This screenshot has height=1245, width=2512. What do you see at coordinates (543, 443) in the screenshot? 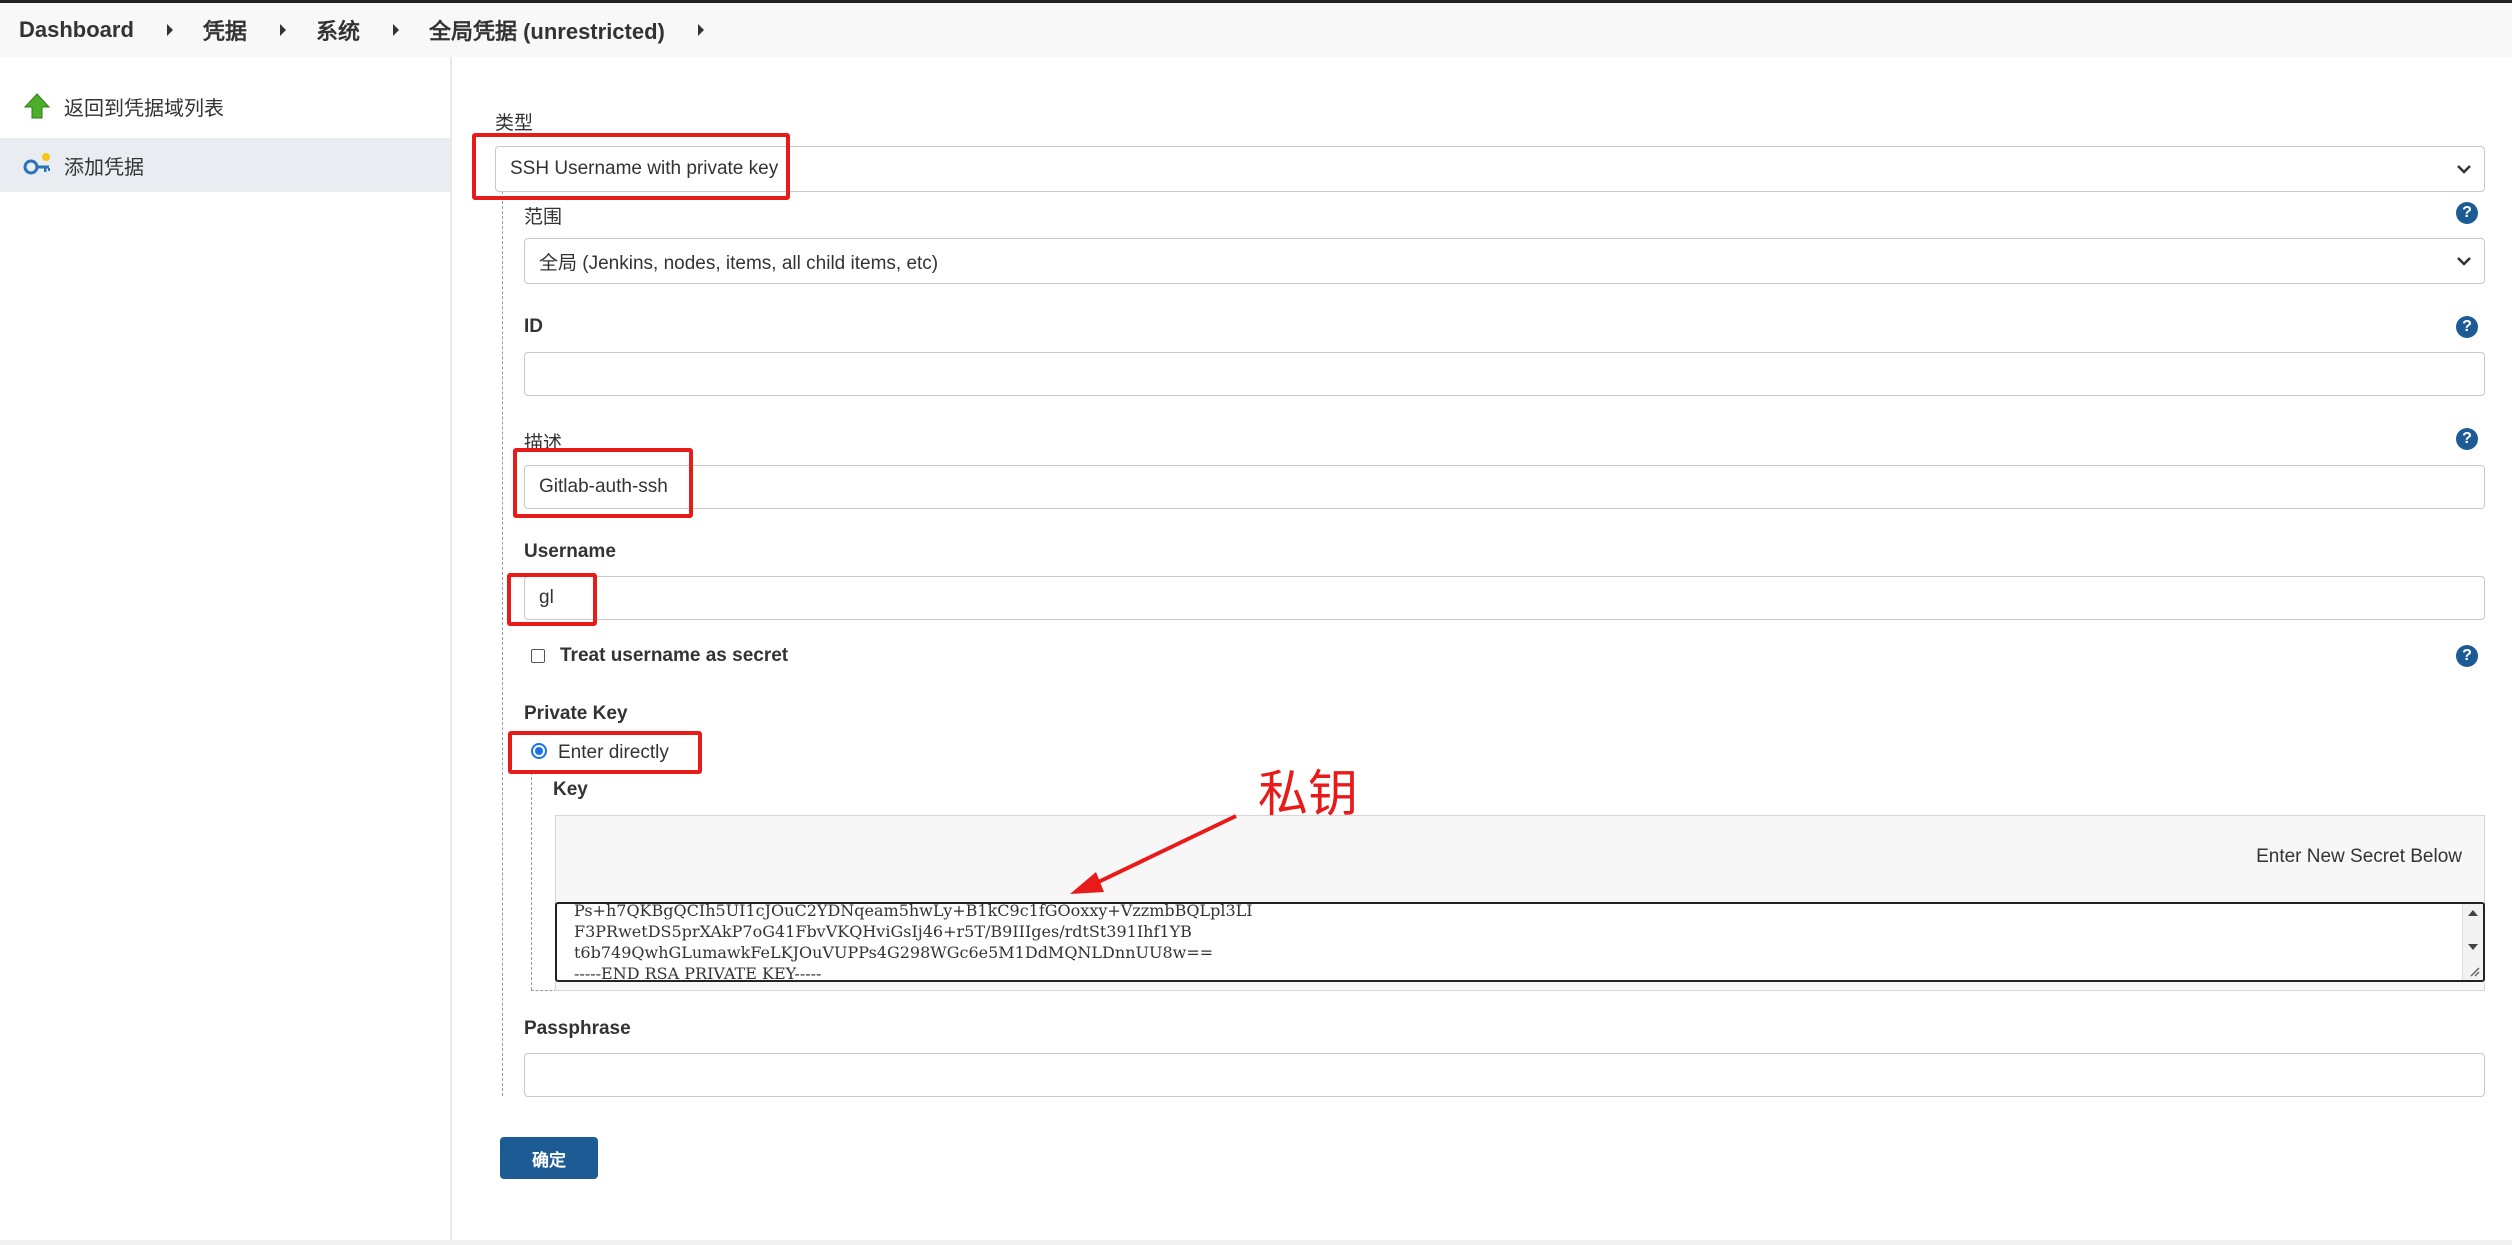
I see `description-label: 描述` at bounding box center [543, 443].